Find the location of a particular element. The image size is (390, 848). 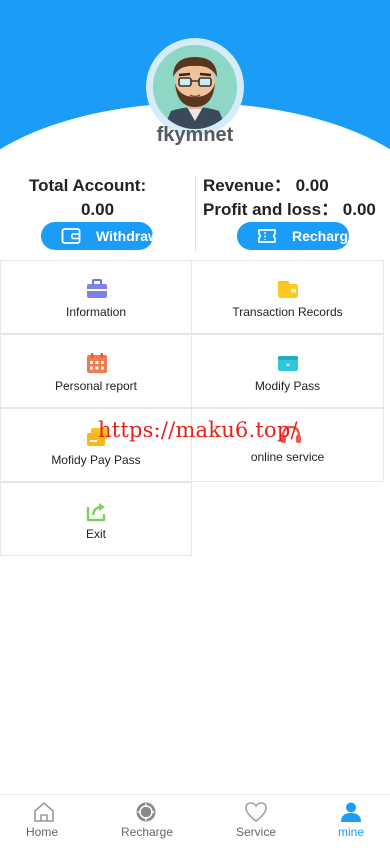

tab-home: Home is located at coordinates (48, 821).